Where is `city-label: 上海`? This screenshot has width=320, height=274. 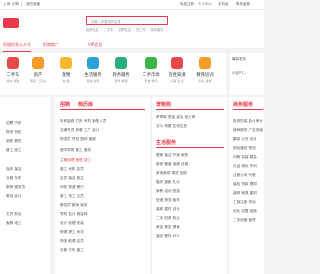
city-label: 上海 is located at coordinates (6, 4).